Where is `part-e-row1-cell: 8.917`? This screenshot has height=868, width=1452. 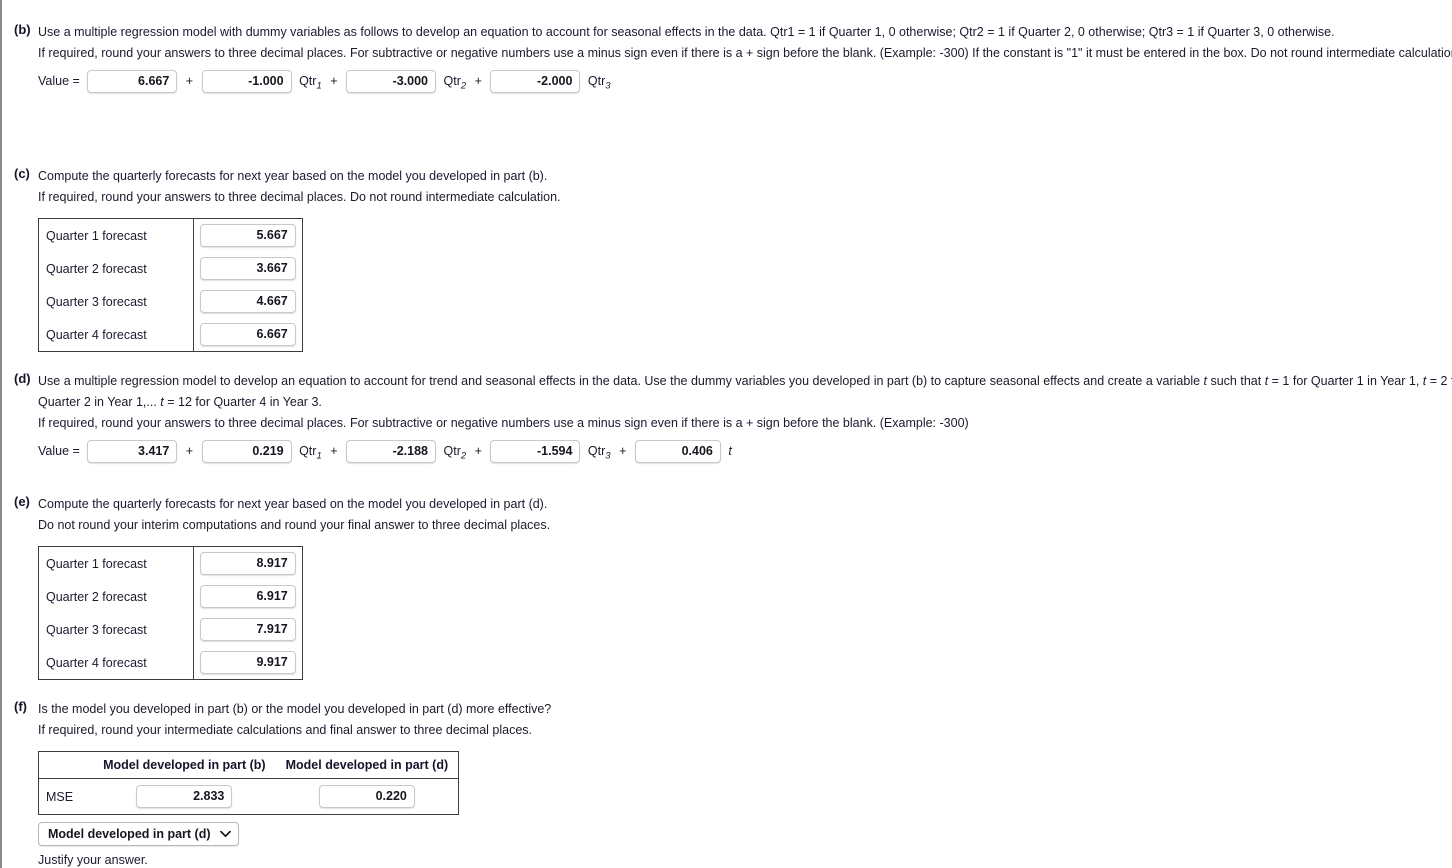 part-e-row1-cell: 8.917 is located at coordinates (247, 564).